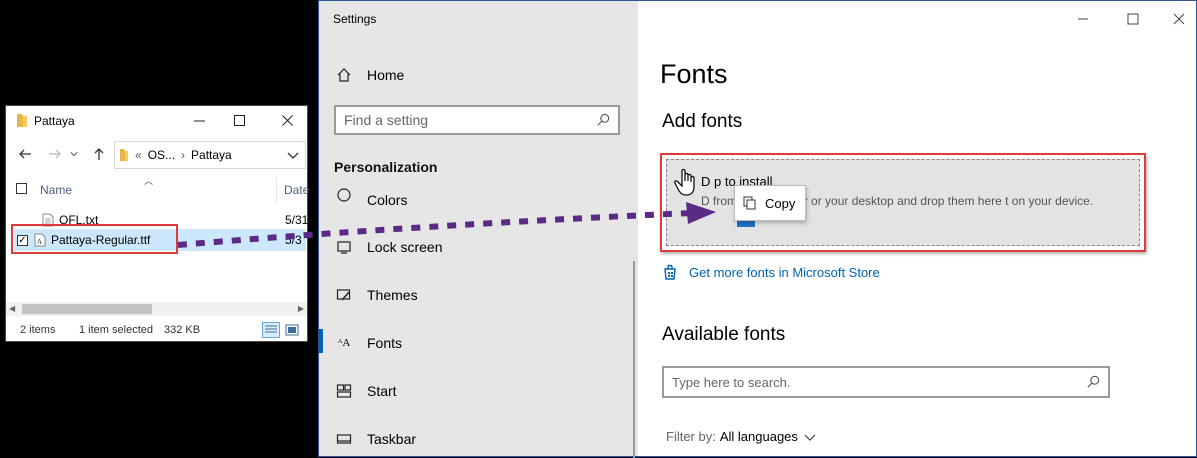 Image resolution: width=1197 pixels, height=458 pixels. I want to click on drag-arrow, so click(446, 225).